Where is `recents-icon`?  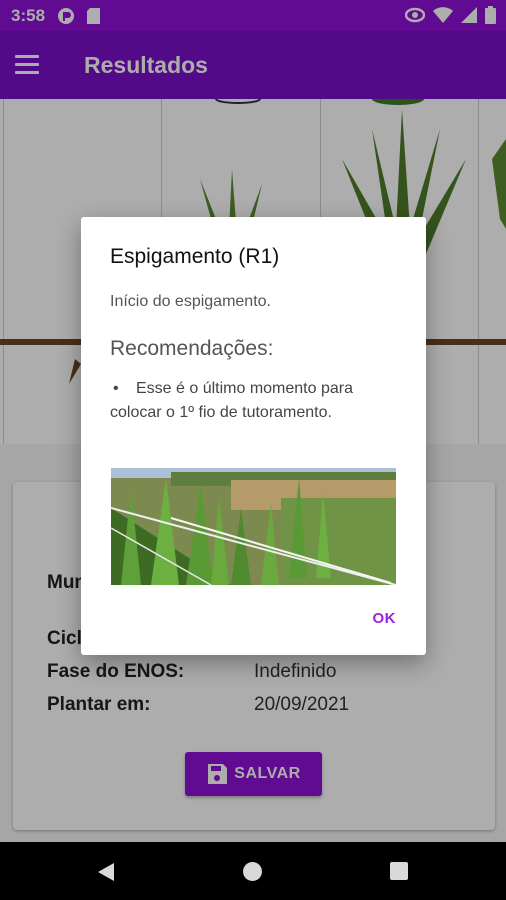
recents-icon is located at coordinates (399, 871).